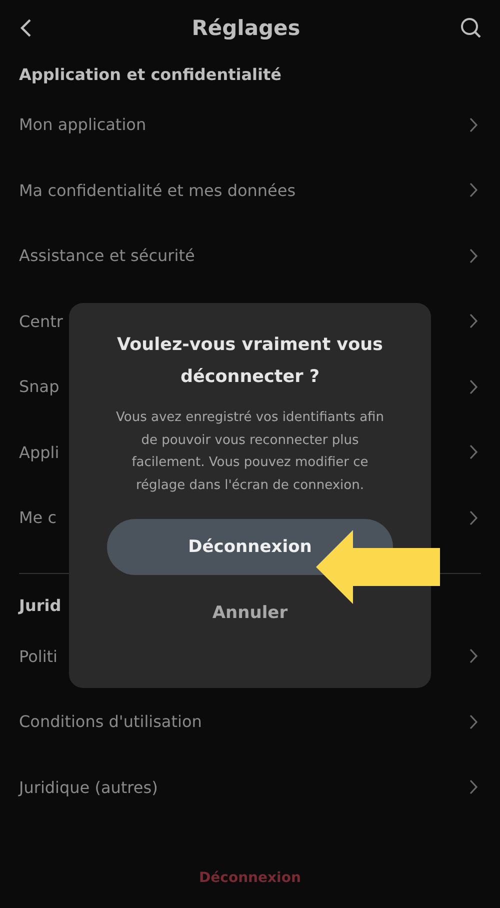 The height and width of the screenshot is (908, 500). I want to click on screen-title: Réglages, so click(246, 28).